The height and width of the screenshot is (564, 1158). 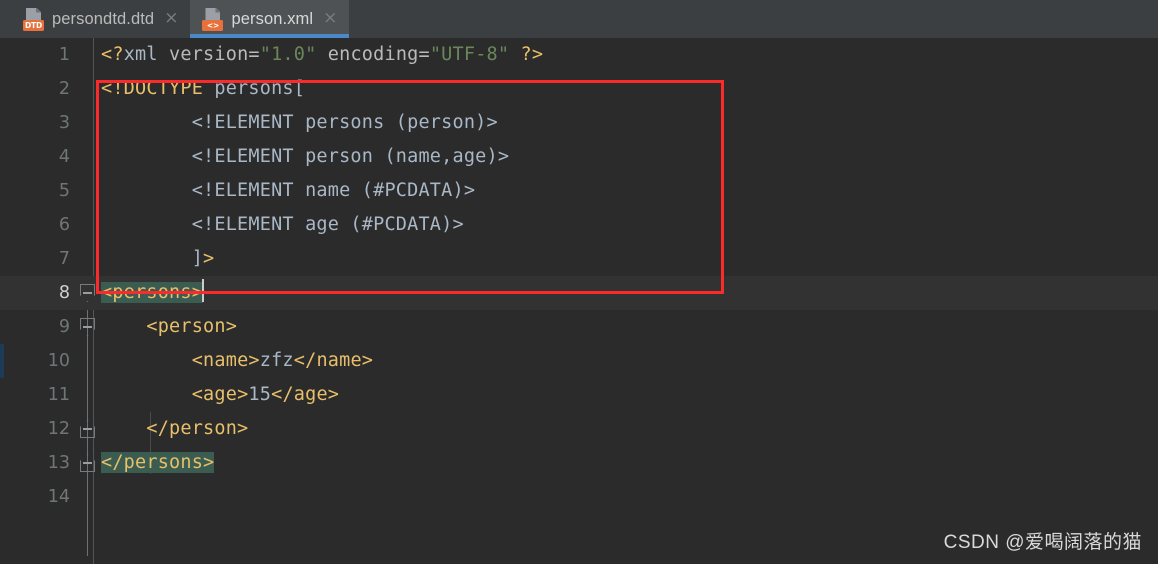 What do you see at coordinates (579, 19) in the screenshot?
I see `editor-tab-bar: DTD persondtd.dtd × <> person.xml ×` at bounding box center [579, 19].